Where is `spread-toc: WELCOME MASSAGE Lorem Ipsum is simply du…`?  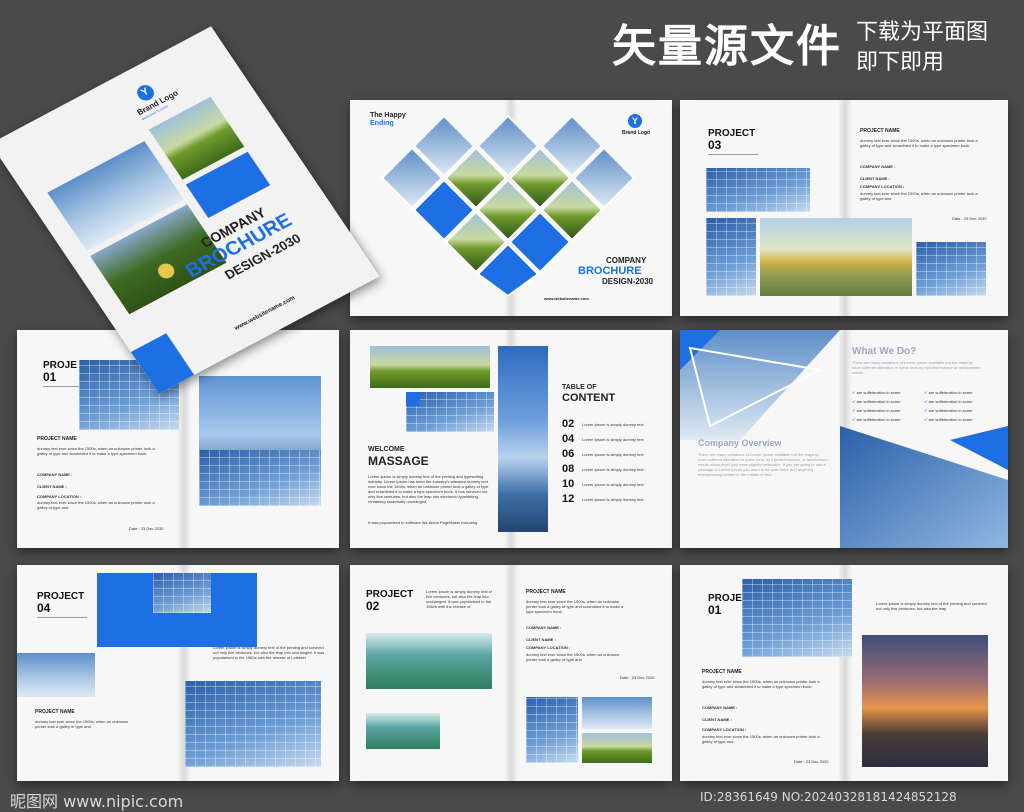 spread-toc: WELCOME MASSAGE Lorem Ipsum is simply du… is located at coordinates (511, 439).